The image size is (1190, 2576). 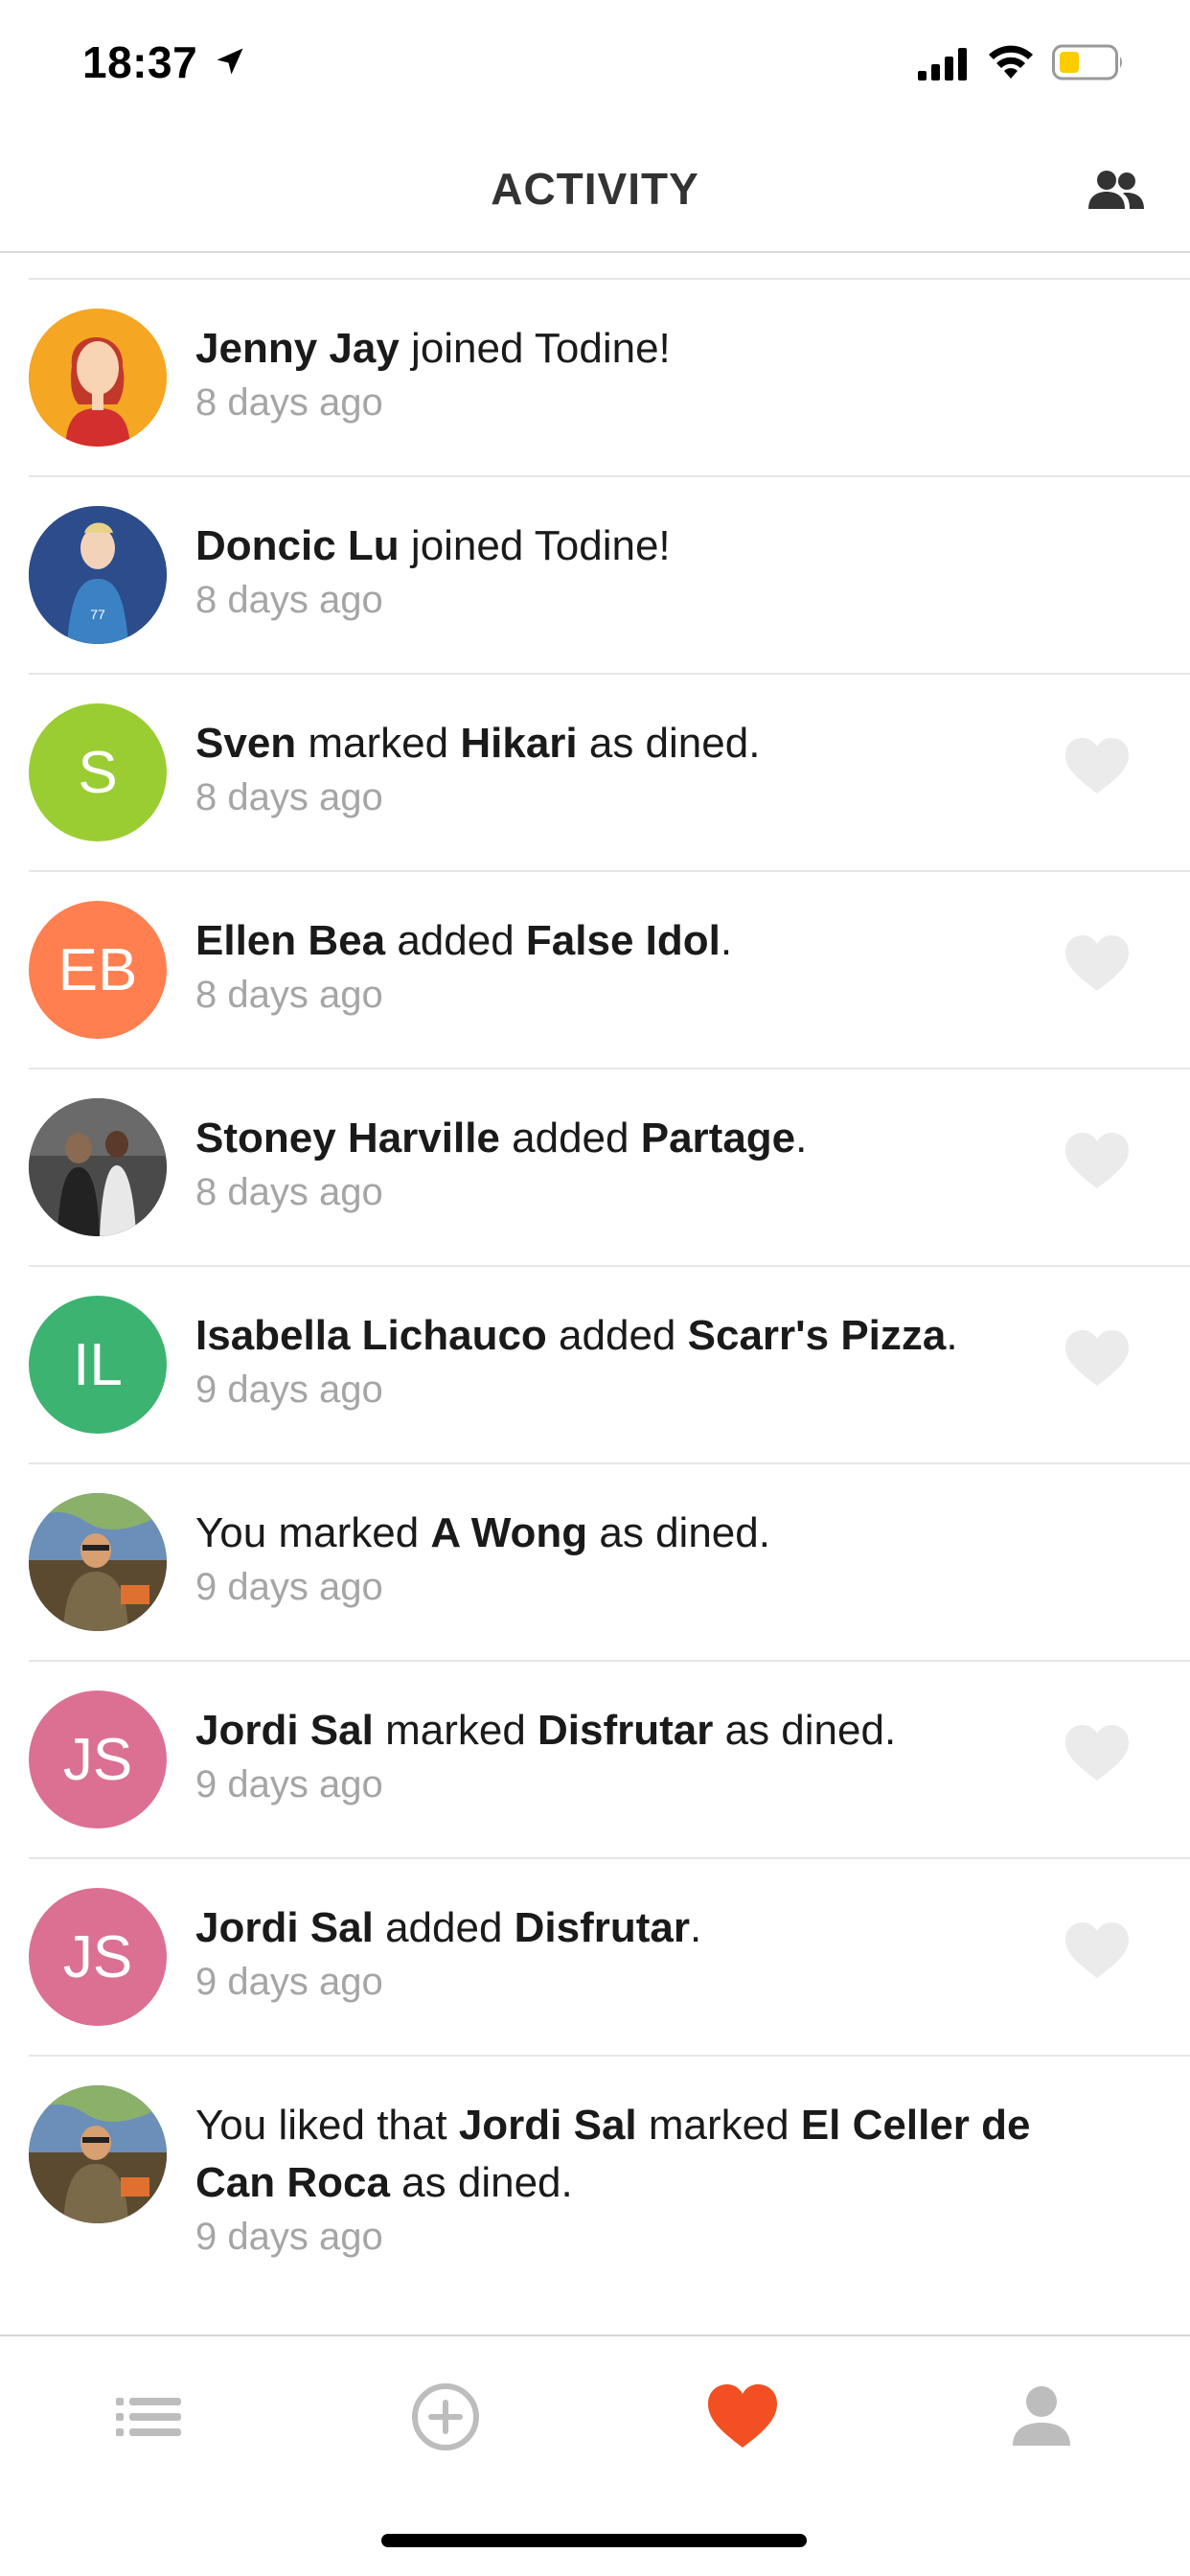 I want to click on activity-item: S Sven marked Hikari as dined. 8 days ago, so click(x=609, y=771).